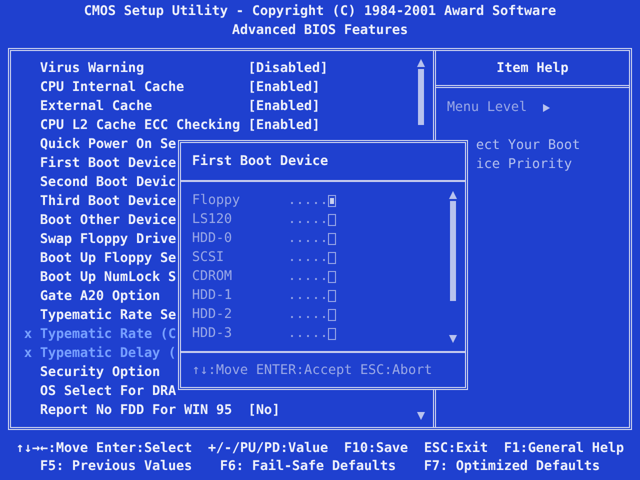  Describe the element at coordinates (104, 449) in the screenshot. I see `key-hint: ↑↓→←:Move Enter:Select` at that location.